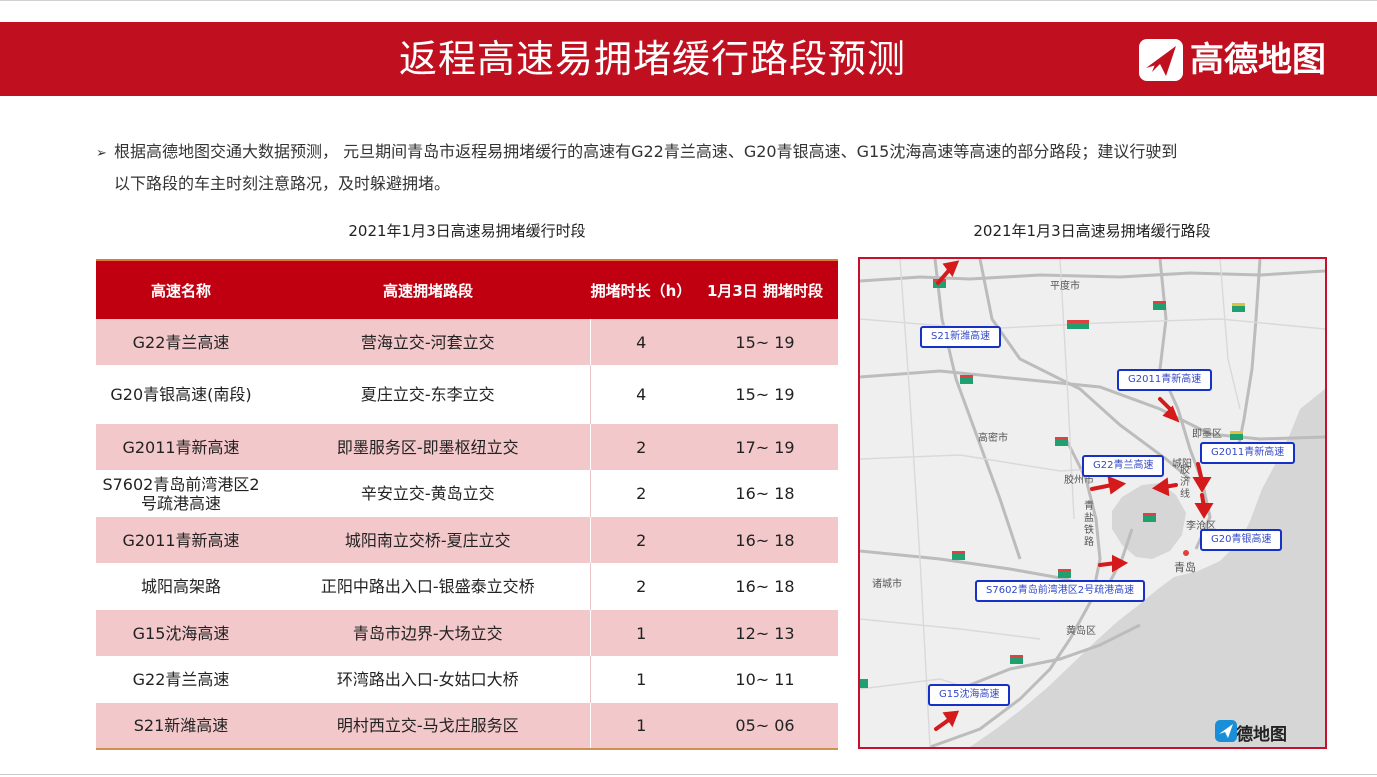  I want to click on bottom-divider, so click(688, 774).